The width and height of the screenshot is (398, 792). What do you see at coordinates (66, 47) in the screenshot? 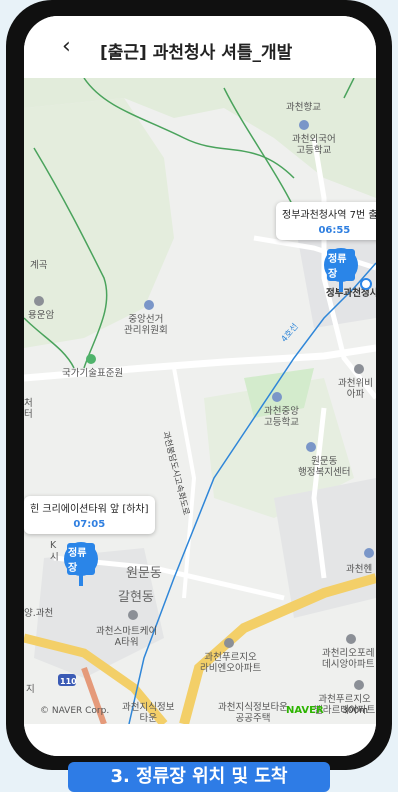
I see `chevron-left-icon: ‹` at bounding box center [66, 47].